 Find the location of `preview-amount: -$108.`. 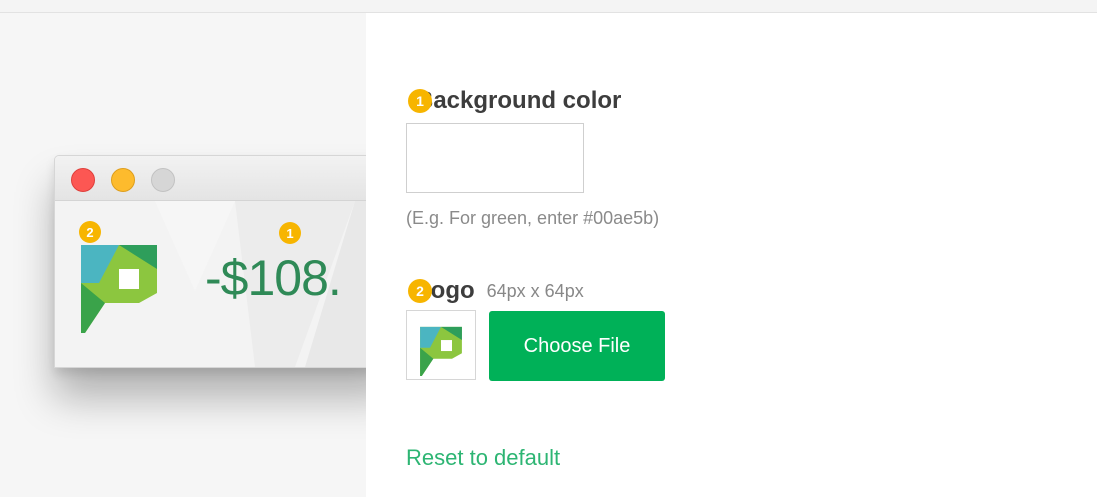

preview-amount: -$108. is located at coordinates (273, 278).